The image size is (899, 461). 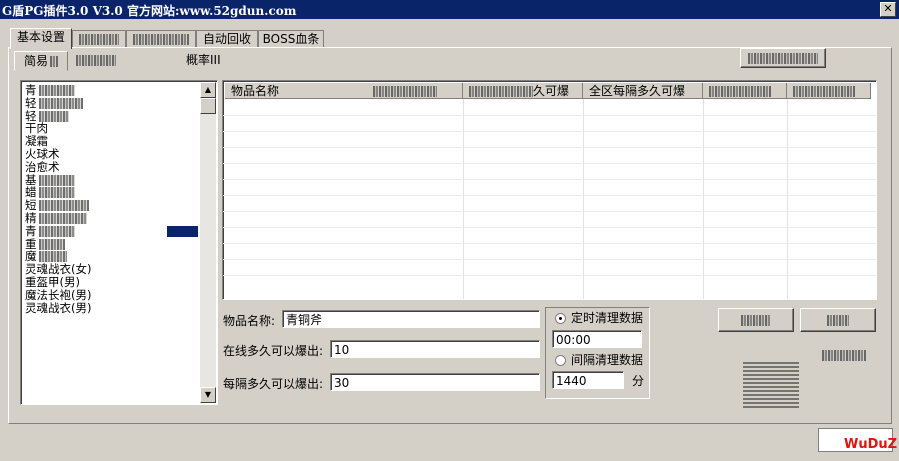 I want to click on item-list-scrollbar: ▲ ▼, so click(x=208, y=242).